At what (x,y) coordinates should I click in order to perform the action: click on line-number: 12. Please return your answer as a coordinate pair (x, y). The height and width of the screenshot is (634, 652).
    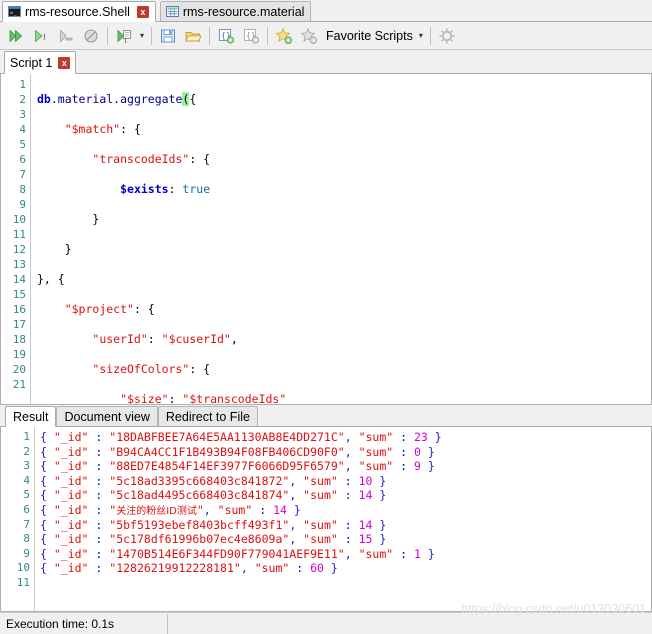
    Looking at the image, I should click on (19, 249).